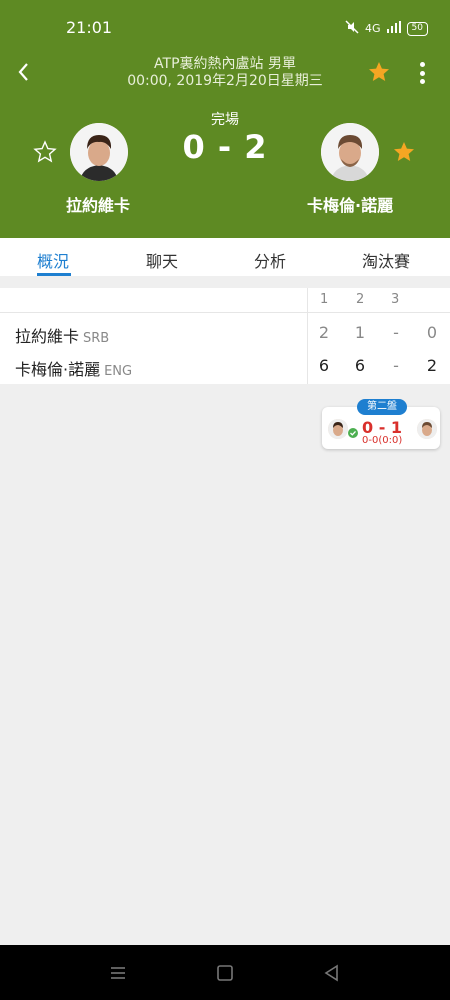 The height and width of the screenshot is (1000, 450). What do you see at coordinates (98, 204) in the screenshot?
I see `left-player-name: 拉約維卡` at bounding box center [98, 204].